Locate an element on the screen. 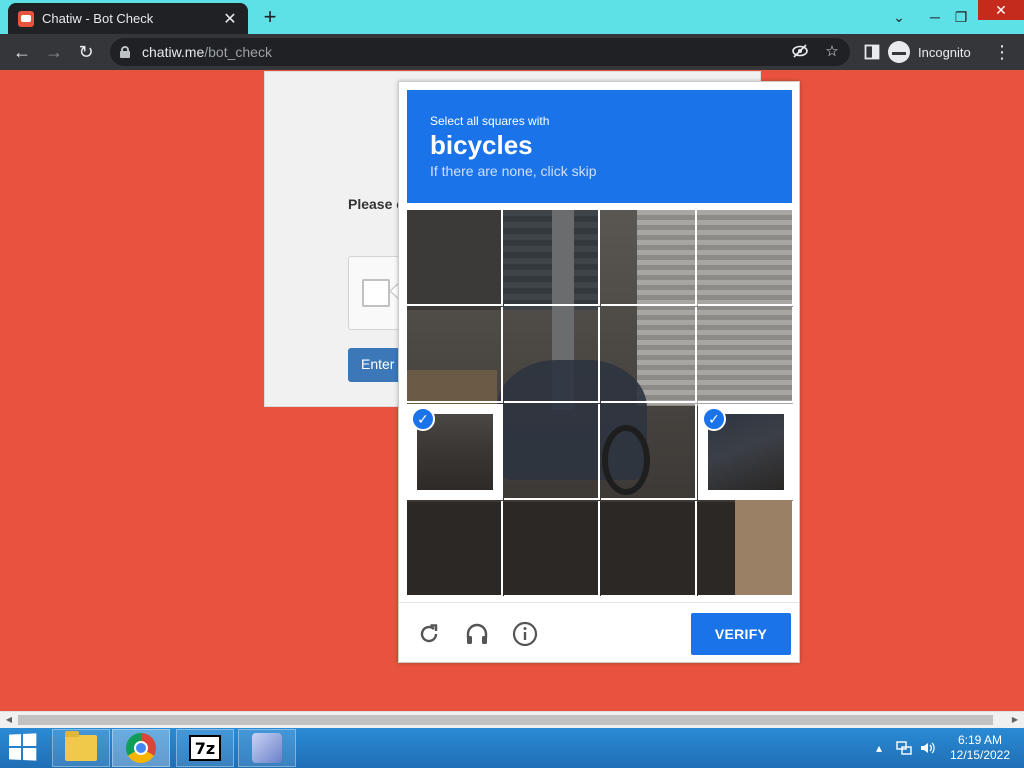 This screenshot has width=1024, height=768. system-clock: 6:19 AM 12/15/2022 is located at coordinates (980, 748).